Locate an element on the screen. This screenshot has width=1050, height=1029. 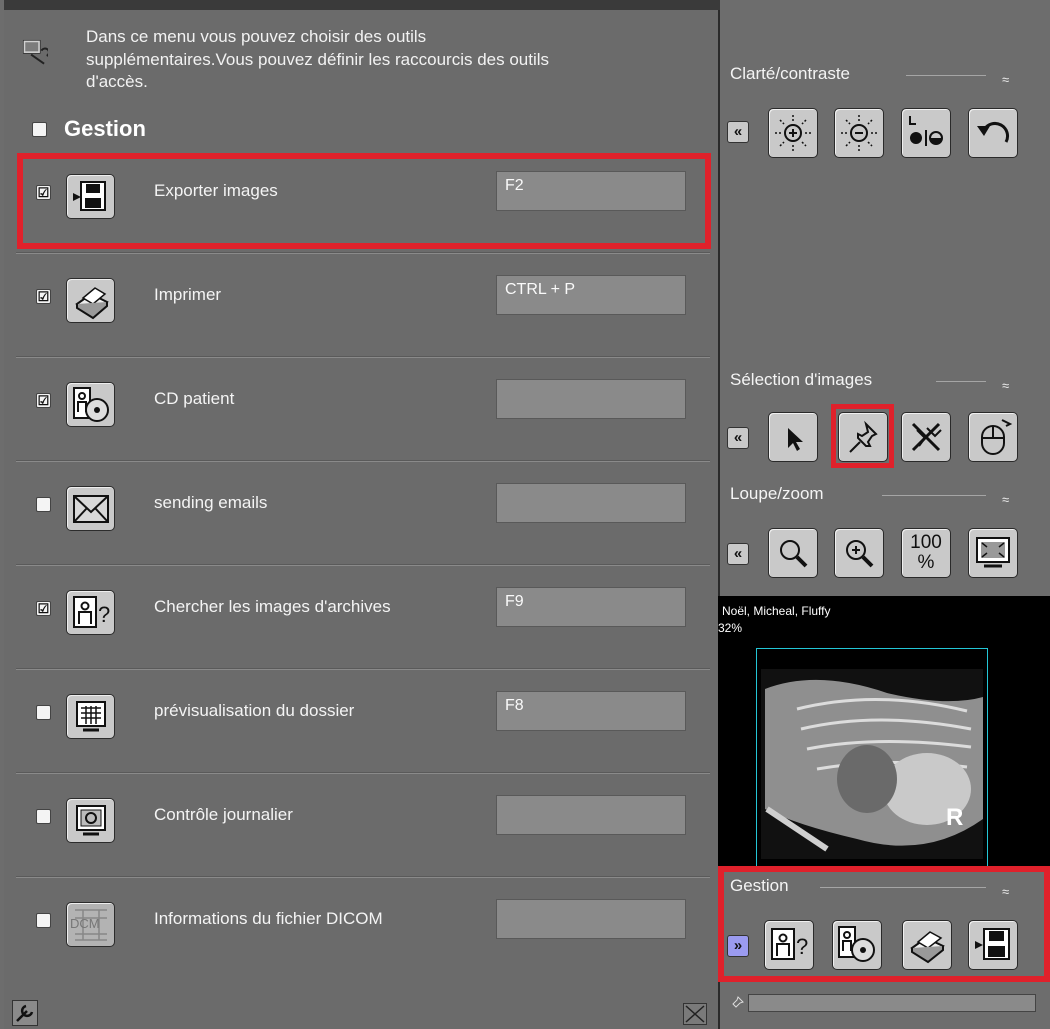
tool-row-print: ☑ Imprimer CTRL + P is located at coordinates (363, 304).